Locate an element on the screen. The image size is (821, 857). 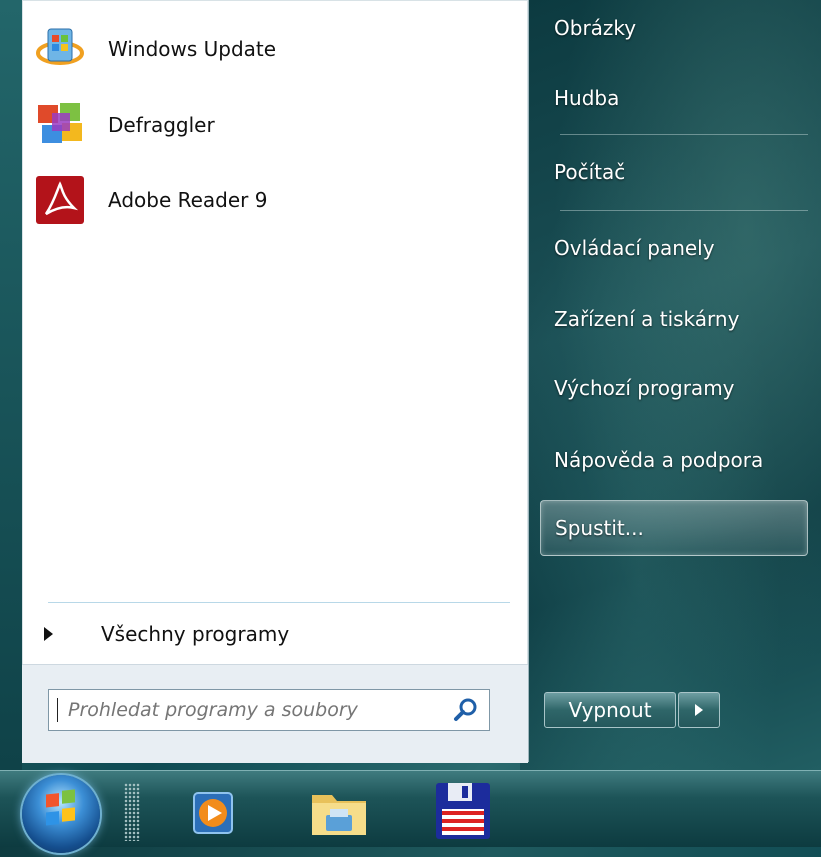
program-label: Adobe Reader 9 is located at coordinates (188, 200).